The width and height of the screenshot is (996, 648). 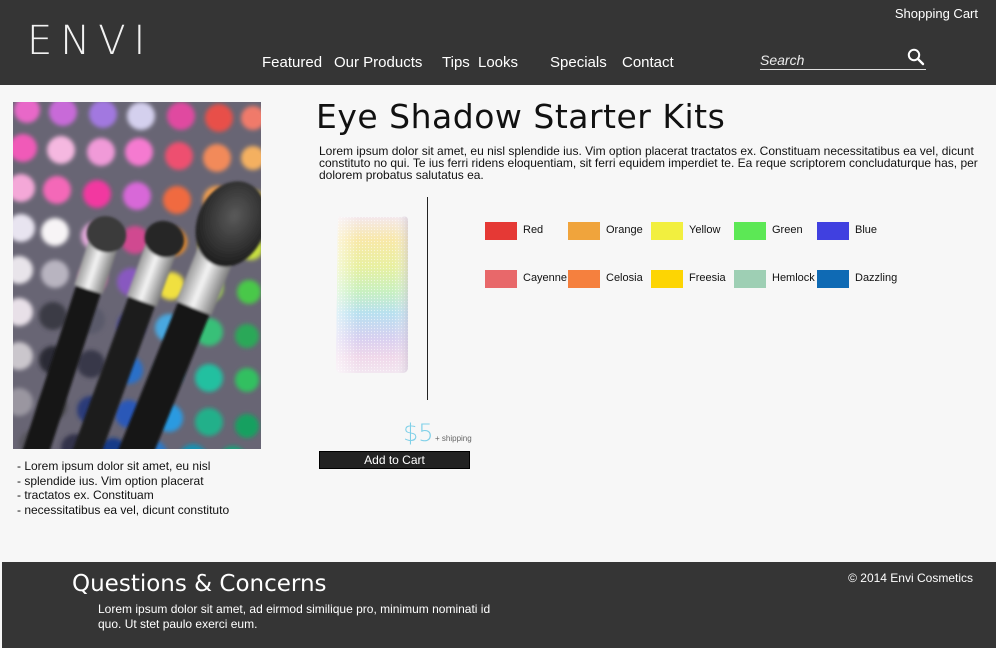 What do you see at coordinates (936, 13) in the screenshot?
I see `shopping-cart-link: Shopping Cart` at bounding box center [936, 13].